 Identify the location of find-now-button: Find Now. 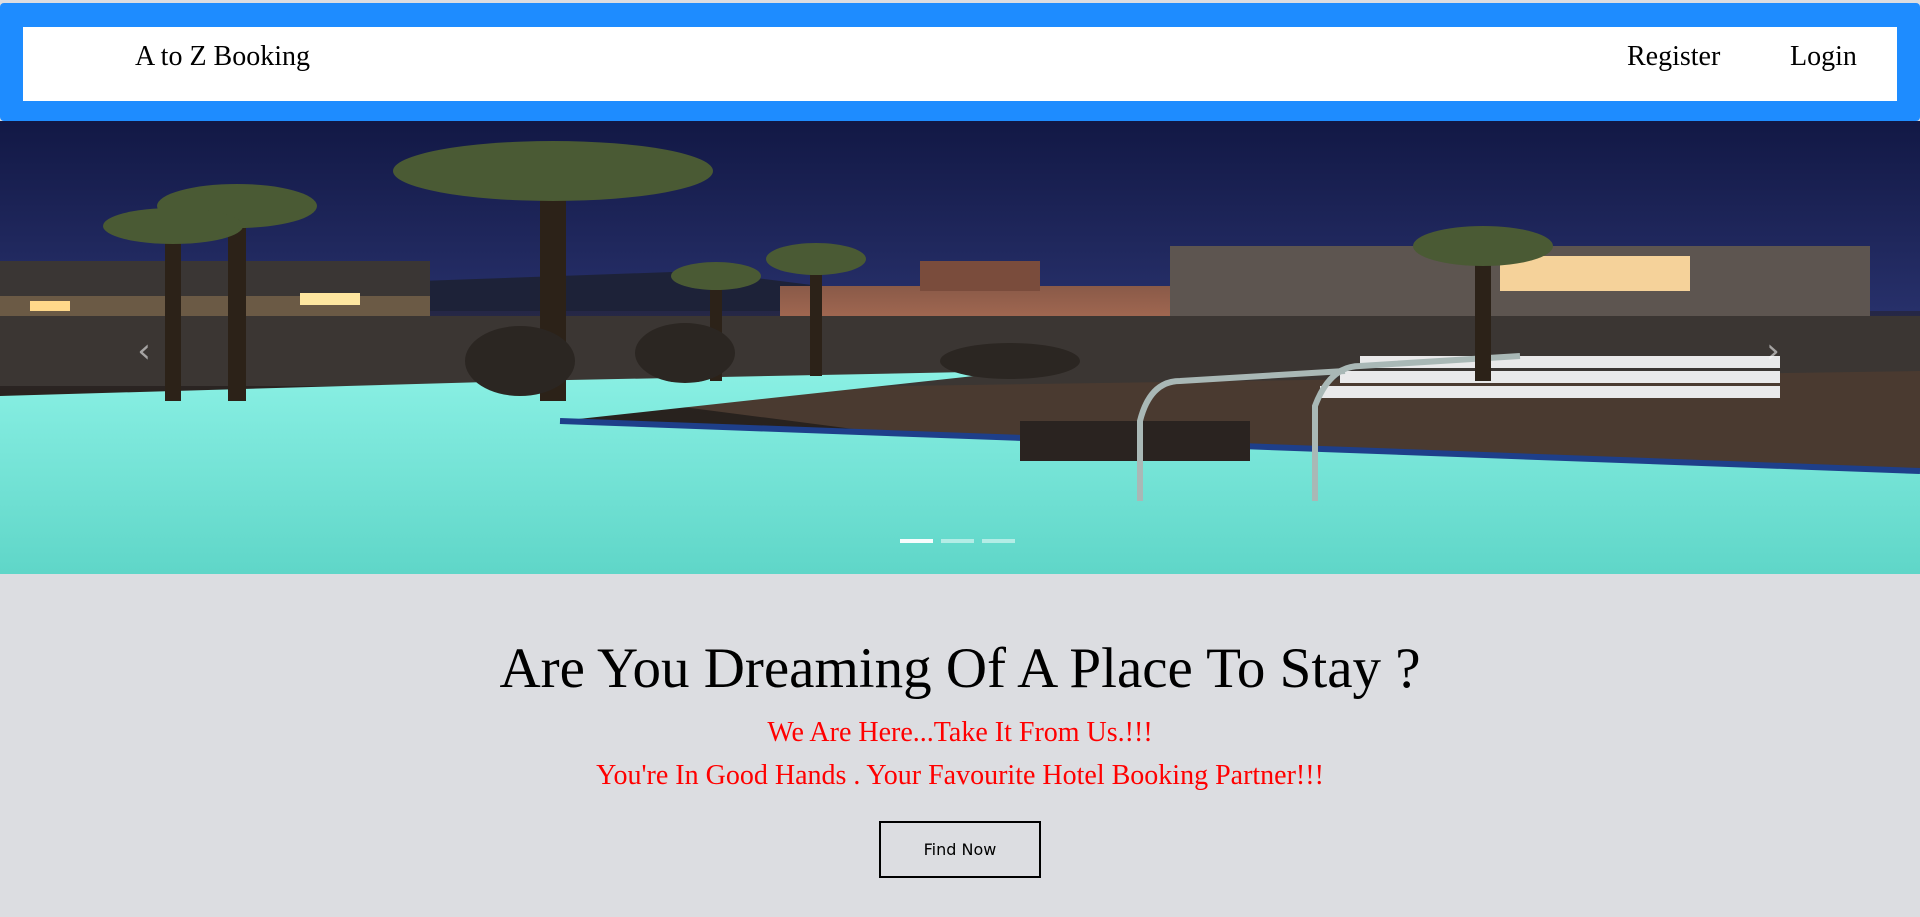
(960, 849).